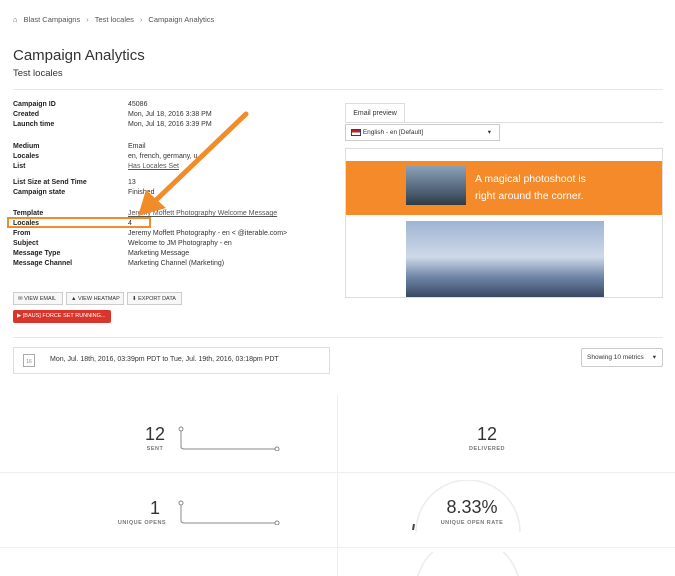 This screenshot has height=576, width=675. What do you see at coordinates (530, 179) in the screenshot?
I see `banner-line-1: A magical photoshoot is` at bounding box center [530, 179].